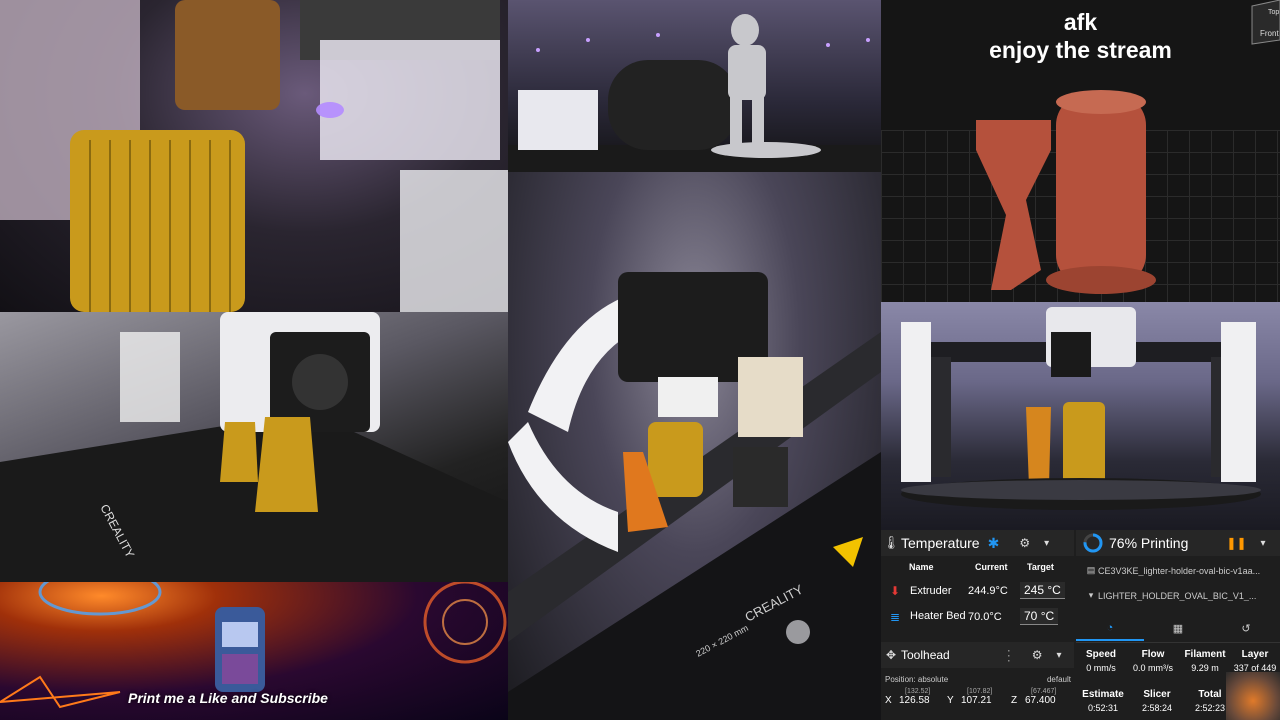  Describe the element at coordinates (1153, 654) in the screenshot. I see `stat-flow-label: Flow` at that location.